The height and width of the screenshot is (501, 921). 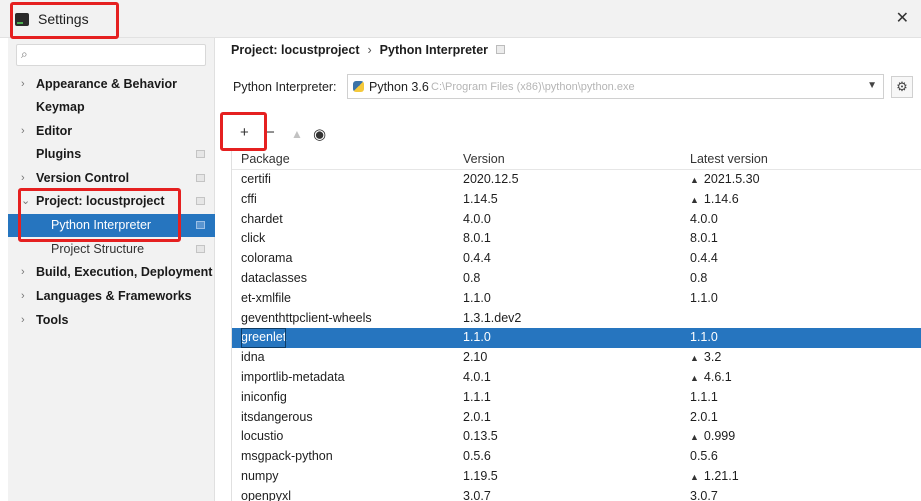 I want to click on table-row: colorama 0.4.4 0.4.4, so click(x=576, y=259).